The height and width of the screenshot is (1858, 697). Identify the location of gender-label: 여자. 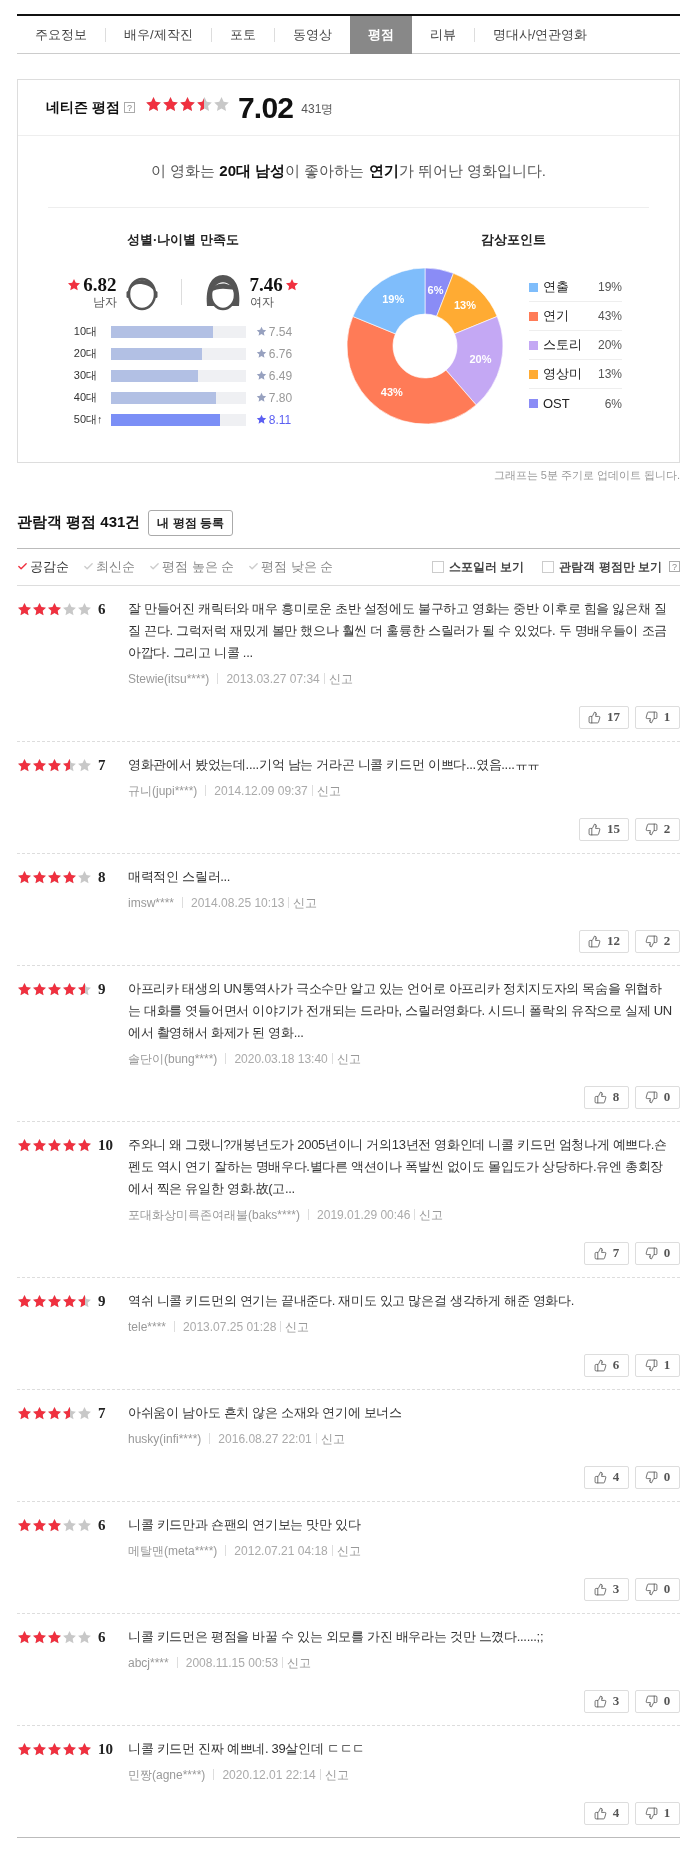
(261, 301).